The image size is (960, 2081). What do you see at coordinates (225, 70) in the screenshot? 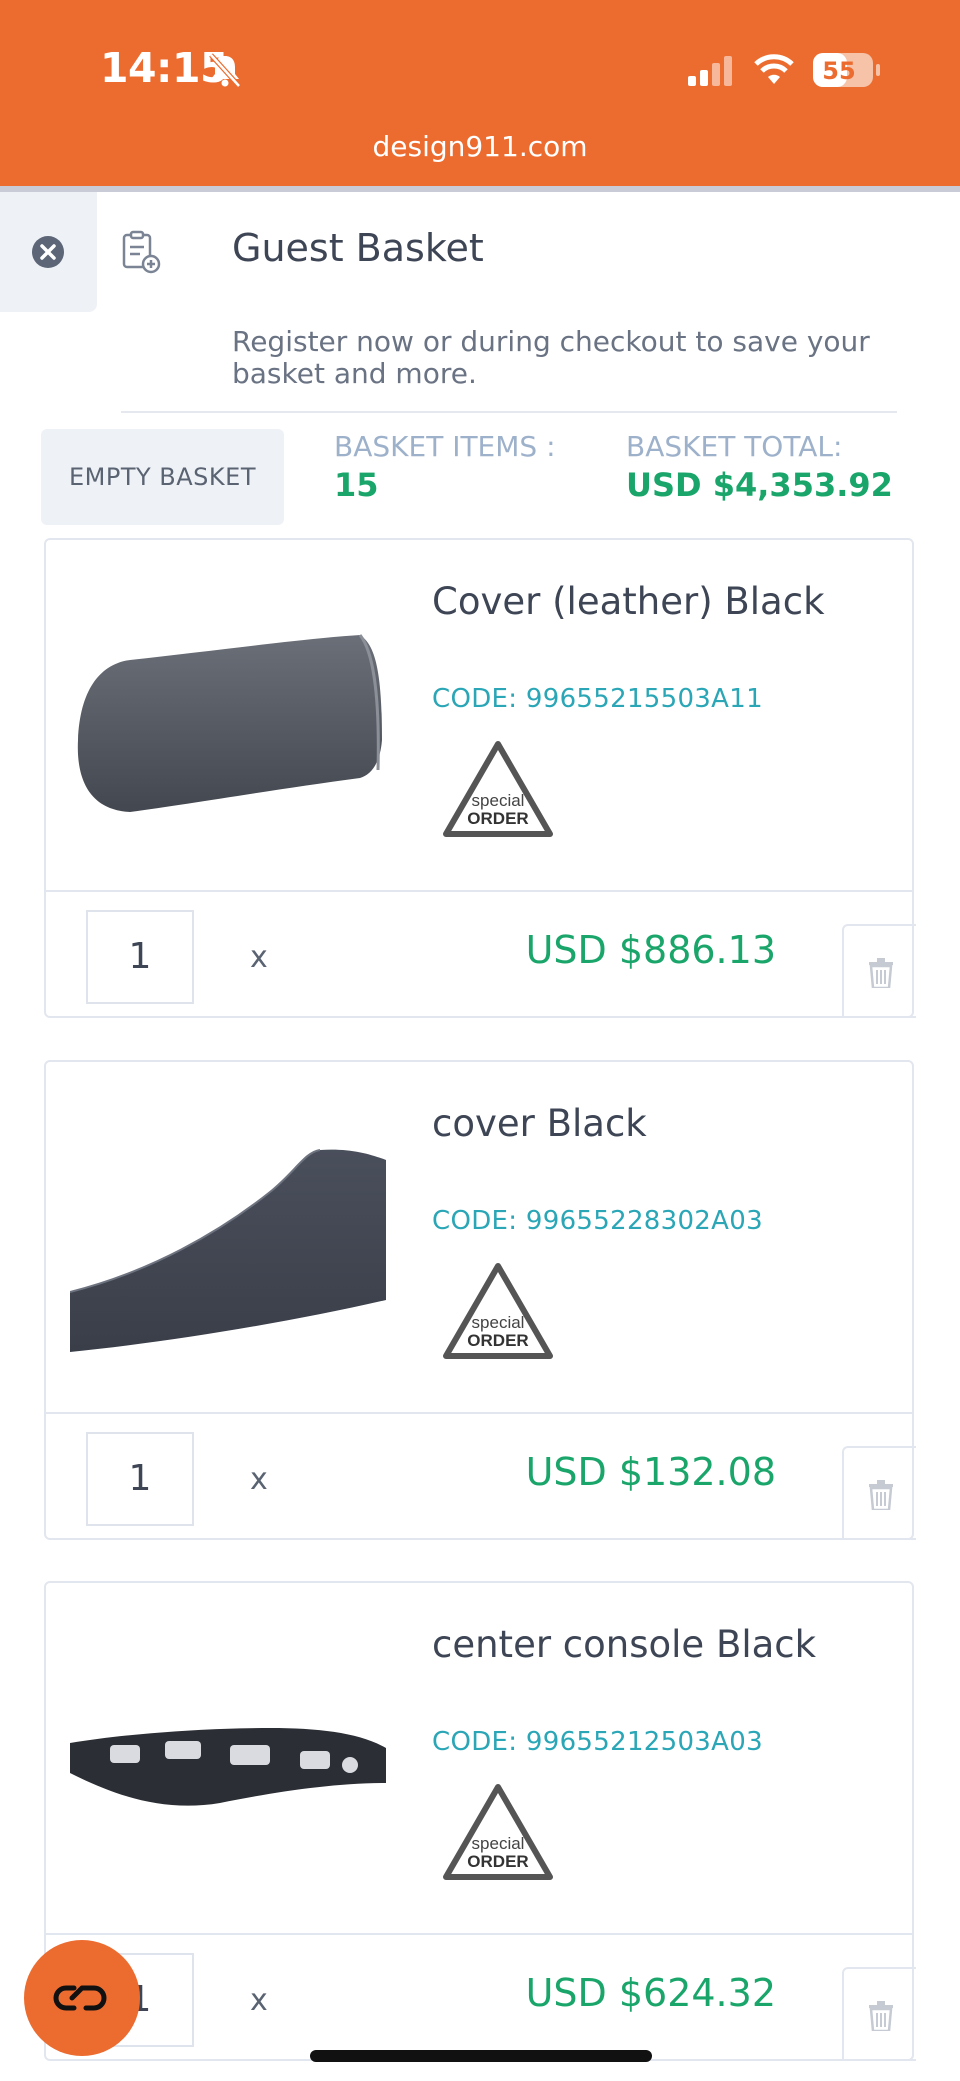
I see `bell-muted-icon` at bounding box center [225, 70].